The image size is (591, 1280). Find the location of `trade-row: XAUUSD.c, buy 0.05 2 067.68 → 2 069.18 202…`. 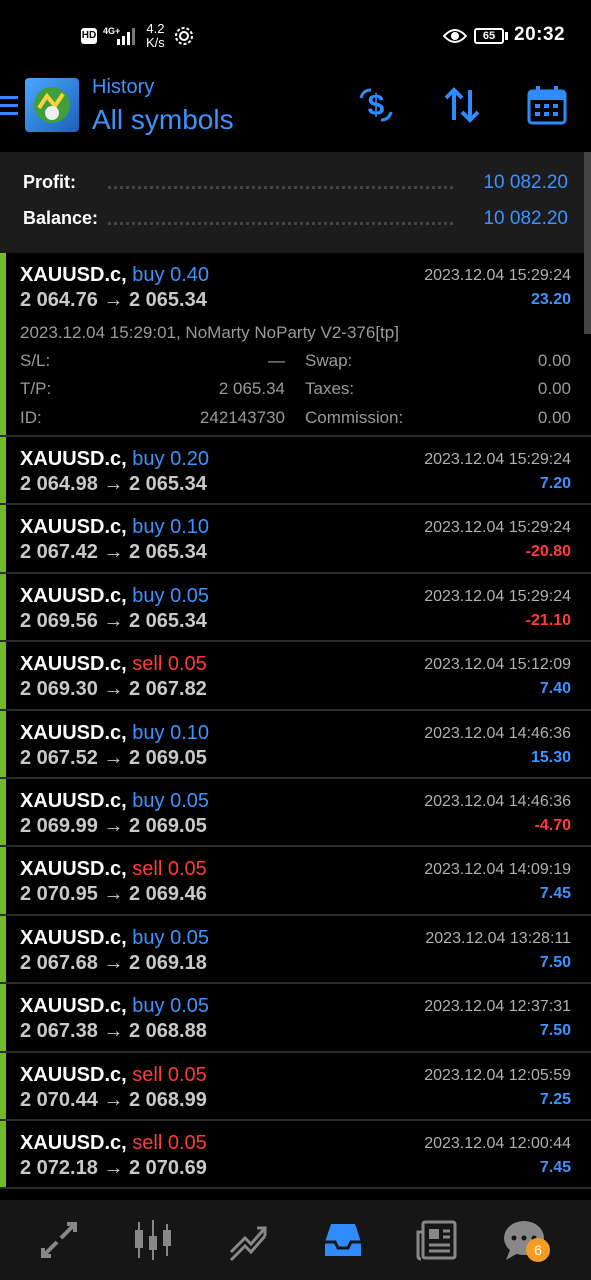

trade-row: XAUUSD.c, buy 0.05 2 067.68 → 2 069.18 202… is located at coordinates (295, 950).